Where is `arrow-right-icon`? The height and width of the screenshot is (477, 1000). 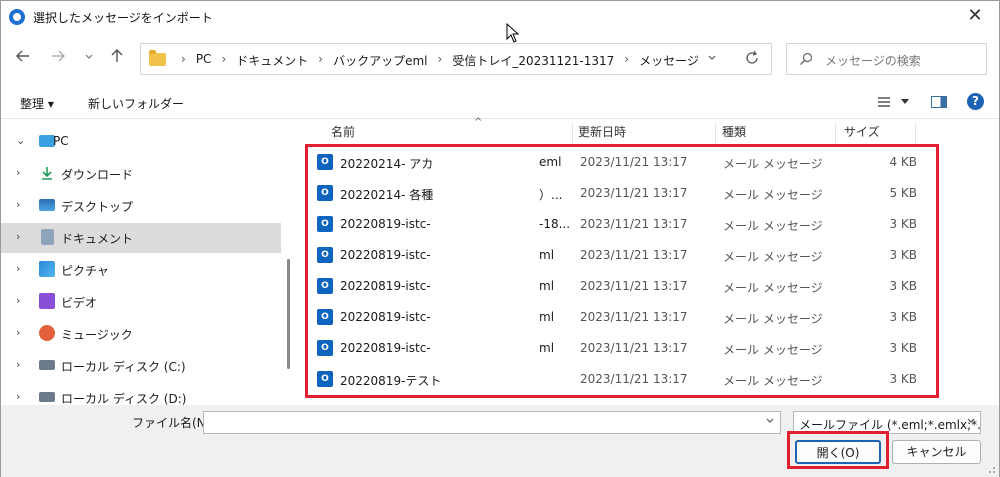
arrow-right-icon is located at coordinates (58, 56).